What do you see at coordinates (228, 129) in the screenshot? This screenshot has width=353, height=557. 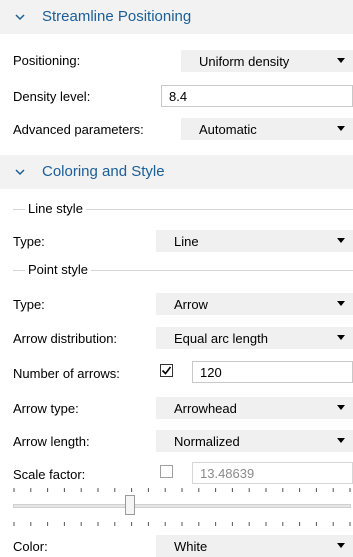 I see `advanced-parameters-value: Automatic` at bounding box center [228, 129].